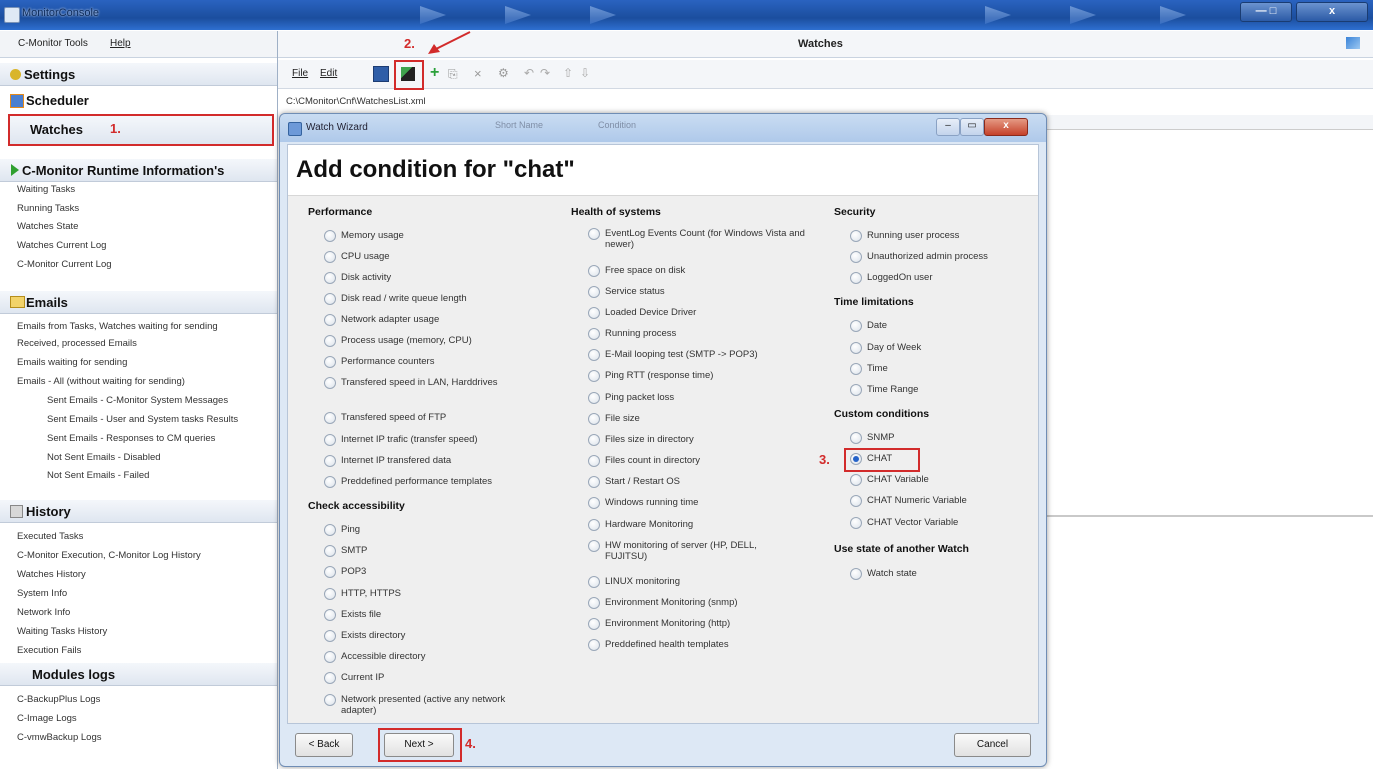 The image size is (1373, 769). I want to click on option-loggedon-user: LoggedOn user, so click(891, 278).